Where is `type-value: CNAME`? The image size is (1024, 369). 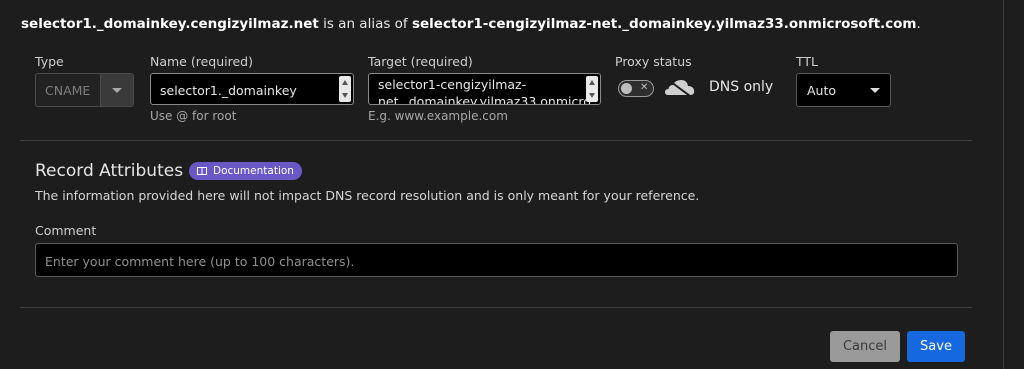
type-value: CNAME is located at coordinates (68, 90).